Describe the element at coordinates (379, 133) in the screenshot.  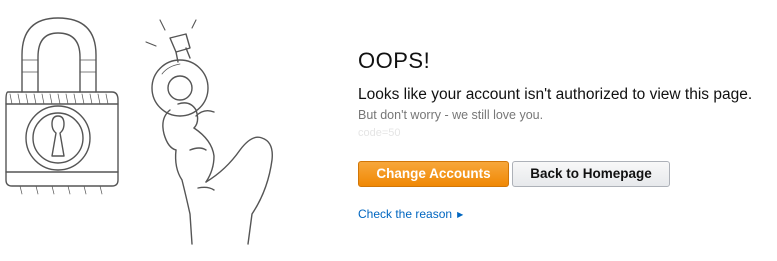
I see `error-code: code=50` at that location.